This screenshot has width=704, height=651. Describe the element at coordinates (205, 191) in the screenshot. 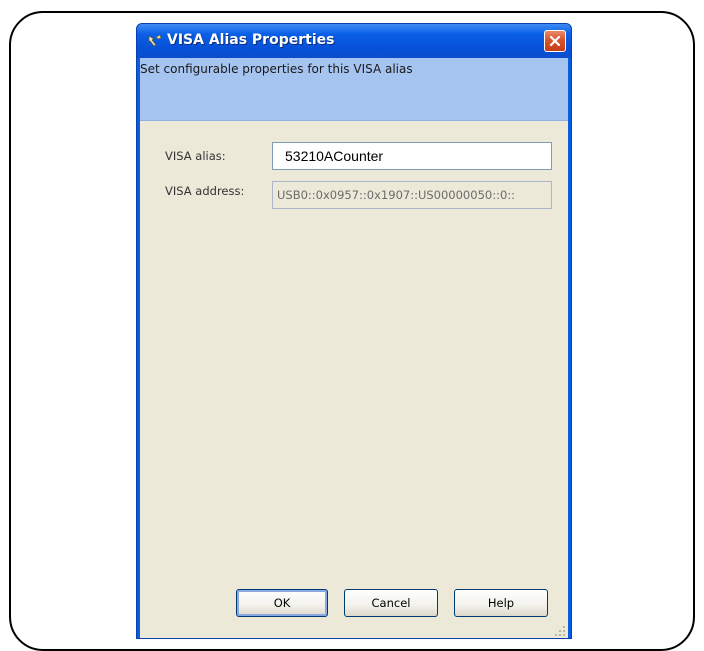

I see `visa-address-label: VISA address:` at that location.